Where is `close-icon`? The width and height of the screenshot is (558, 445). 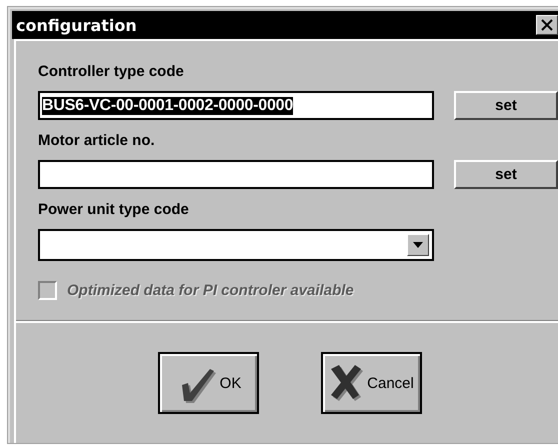
close-icon is located at coordinates (547, 25).